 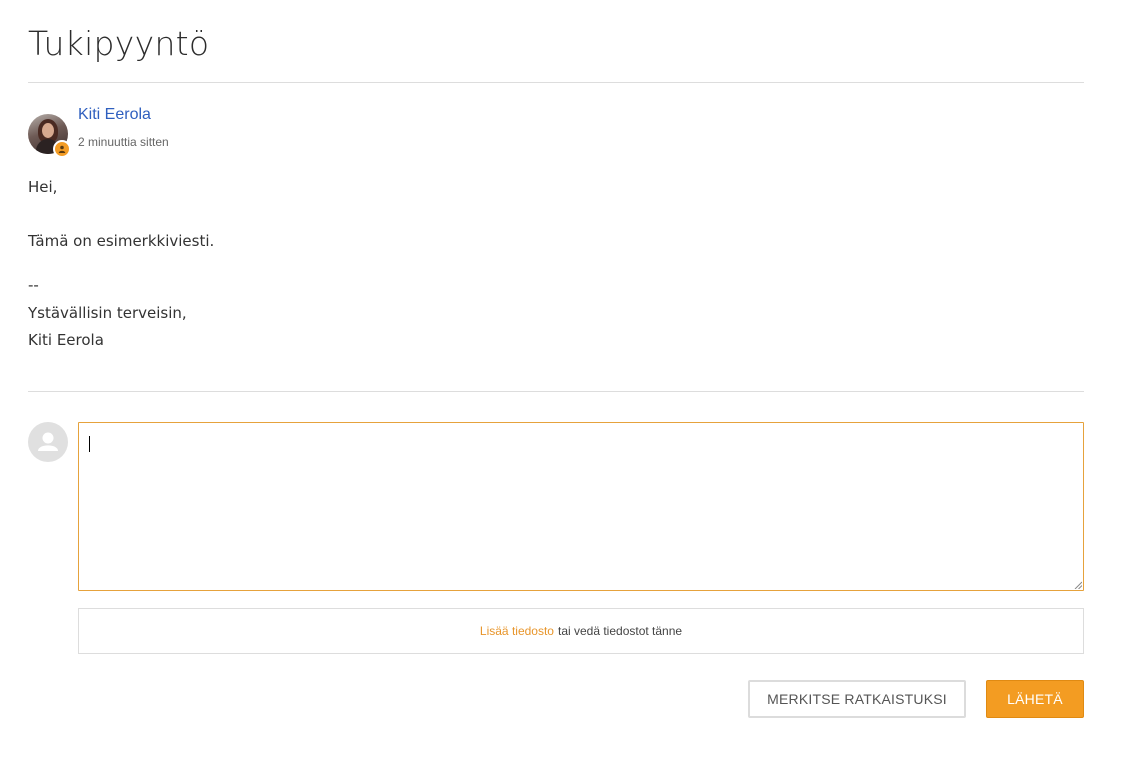 I want to click on file-dropzone: Lisää tiedosto tai vedä tiedostot tänne, so click(x=581, y=631).